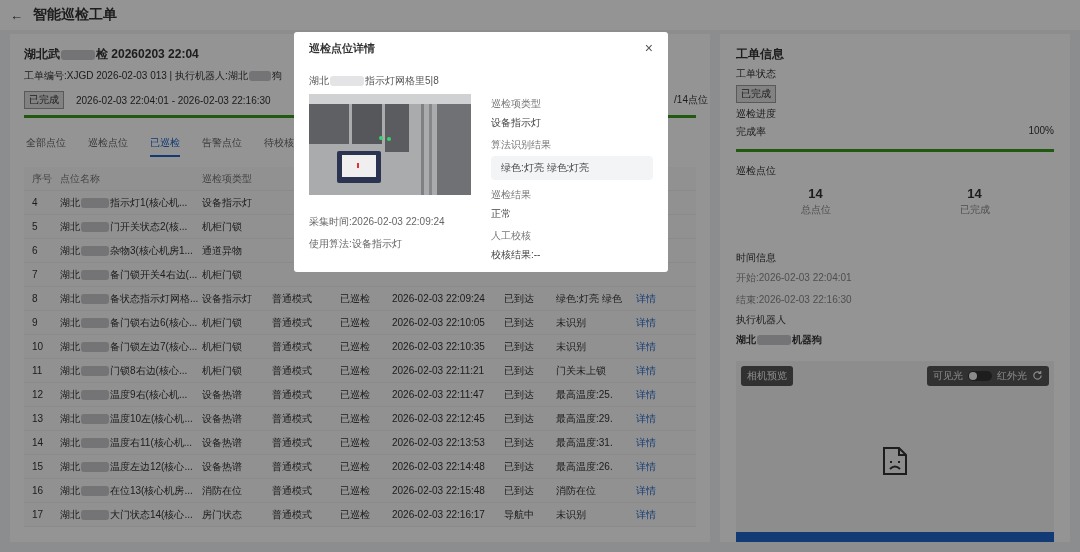 The width and height of the screenshot is (1080, 552). What do you see at coordinates (516, 123) in the screenshot?
I see `field-value: 设备指示灯` at bounding box center [516, 123].